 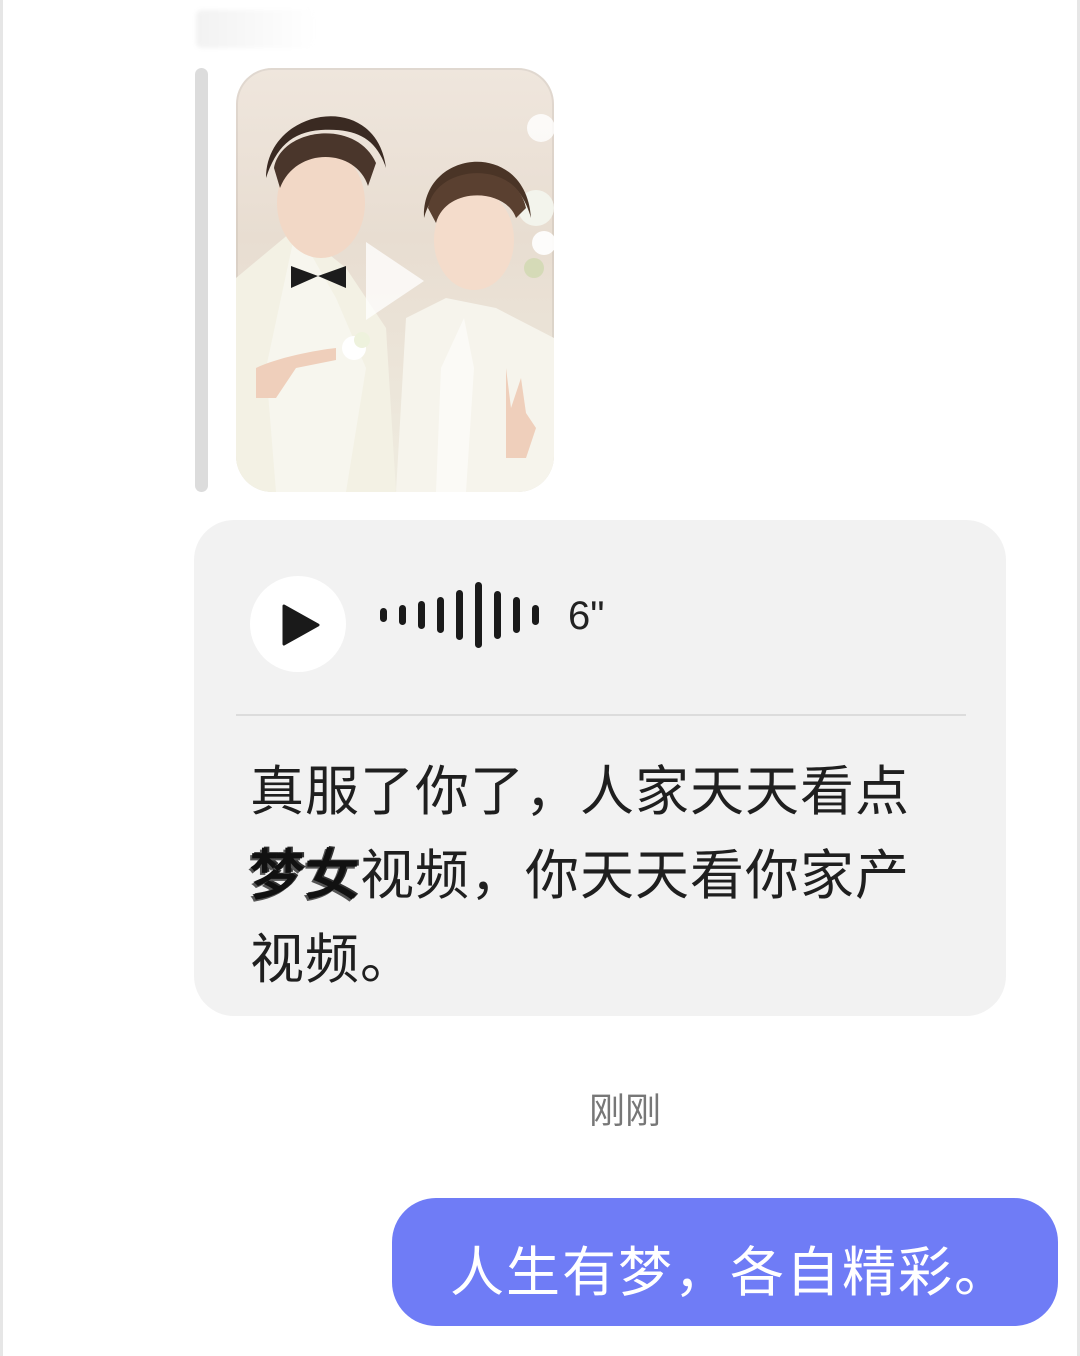 I want to click on transcript-scribble-word: 梦女, so click(x=305, y=875).